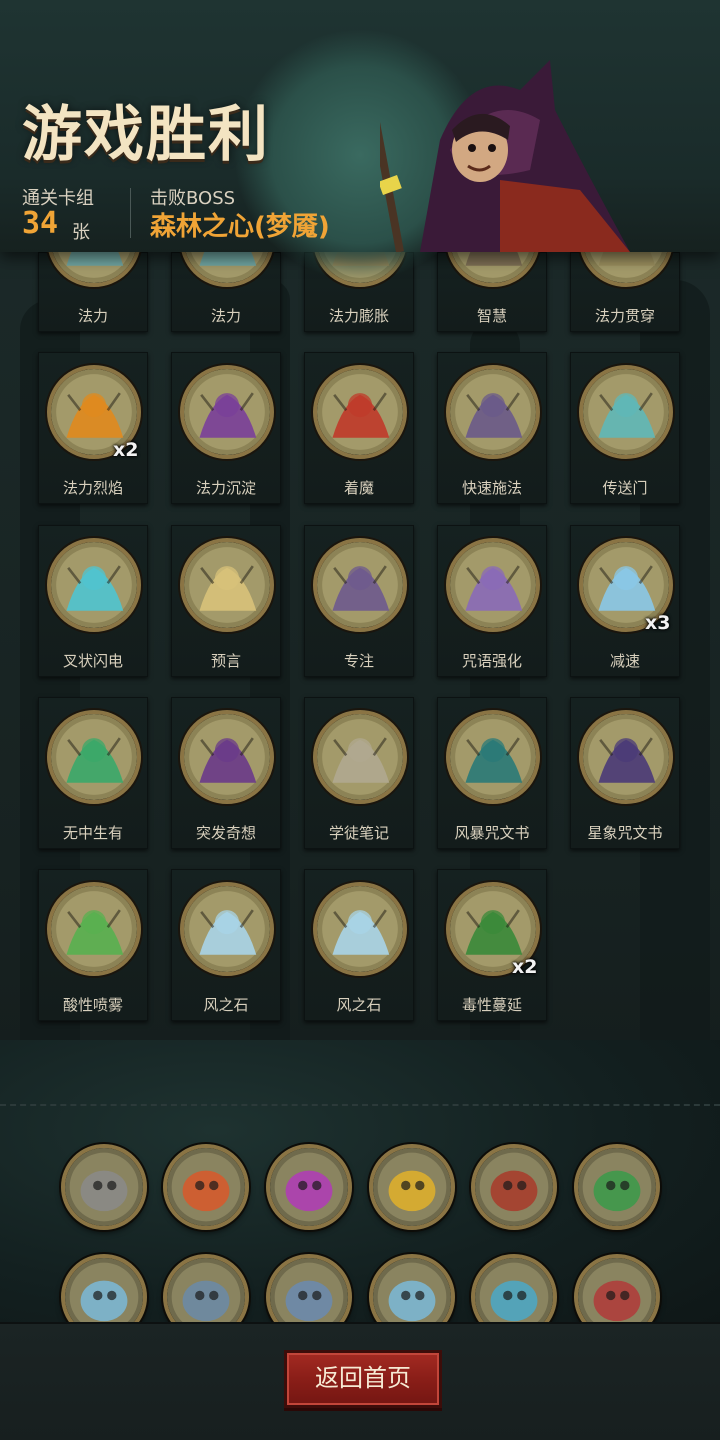 The height and width of the screenshot is (1440, 720). Describe the element at coordinates (92, 833) in the screenshot. I see `card-name: 无中生有` at that location.